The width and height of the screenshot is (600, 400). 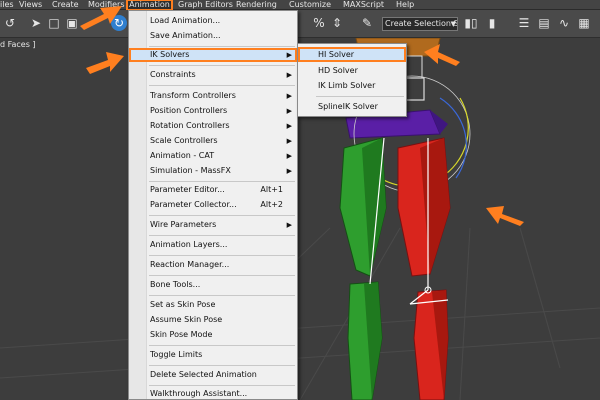 I want to click on menu-item-rotation-controllers: Rotation Controllers ▶, so click(x=213, y=126).